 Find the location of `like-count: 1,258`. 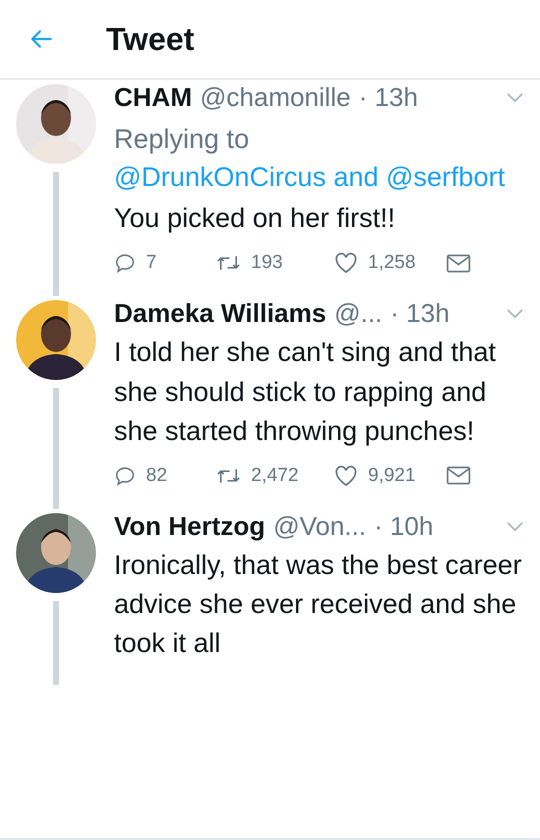

like-count: 1,258 is located at coordinates (392, 263).